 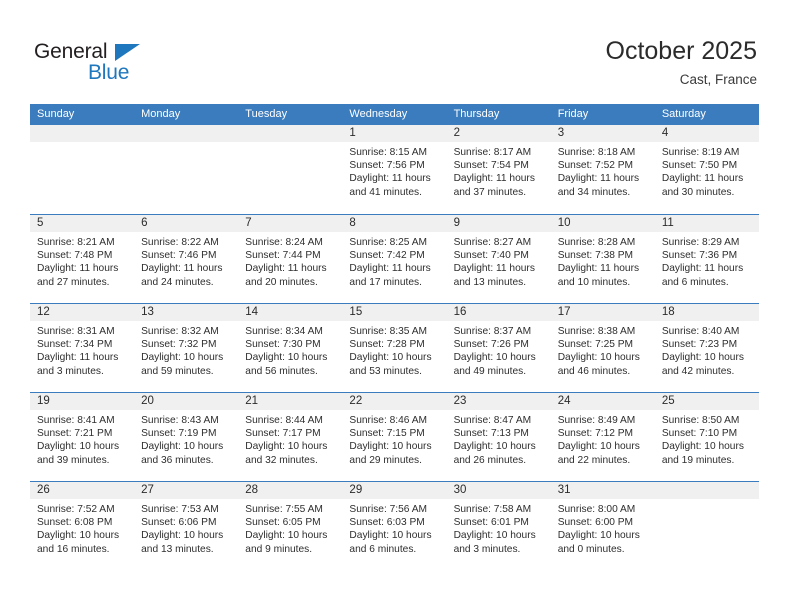 I want to click on sunrise-text: Sunrise: 8:34 AM, so click(x=284, y=331).